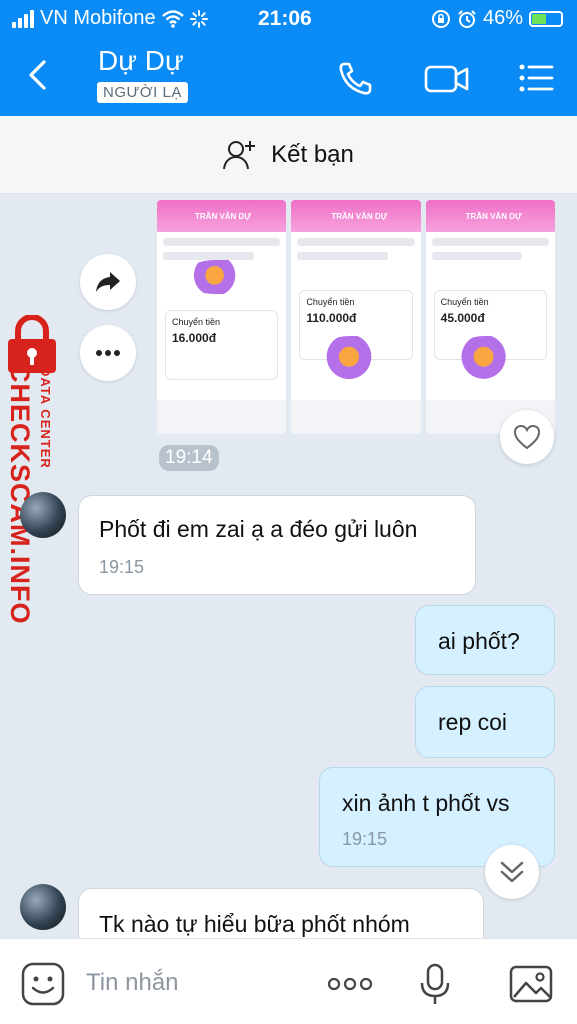 Image resolution: width=577 pixels, height=1024 pixels. What do you see at coordinates (426, 803) in the screenshot?
I see `message-text: xin ảnh t phốt vs` at bounding box center [426, 803].